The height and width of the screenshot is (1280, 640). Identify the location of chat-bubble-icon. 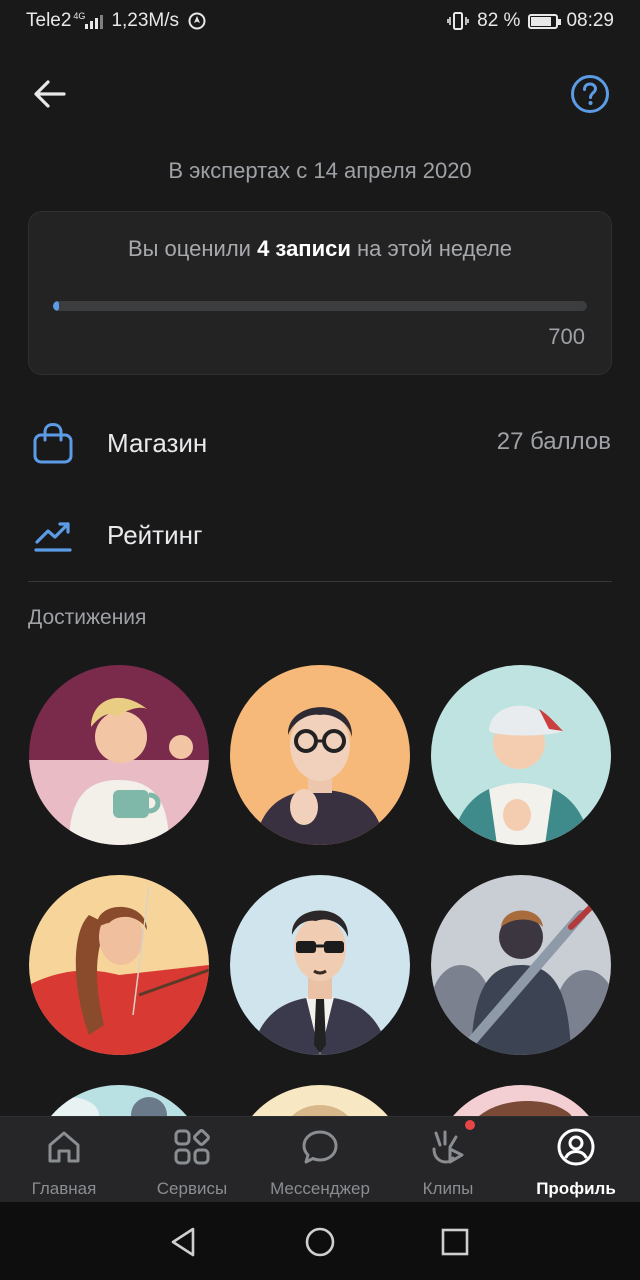
(320, 1147).